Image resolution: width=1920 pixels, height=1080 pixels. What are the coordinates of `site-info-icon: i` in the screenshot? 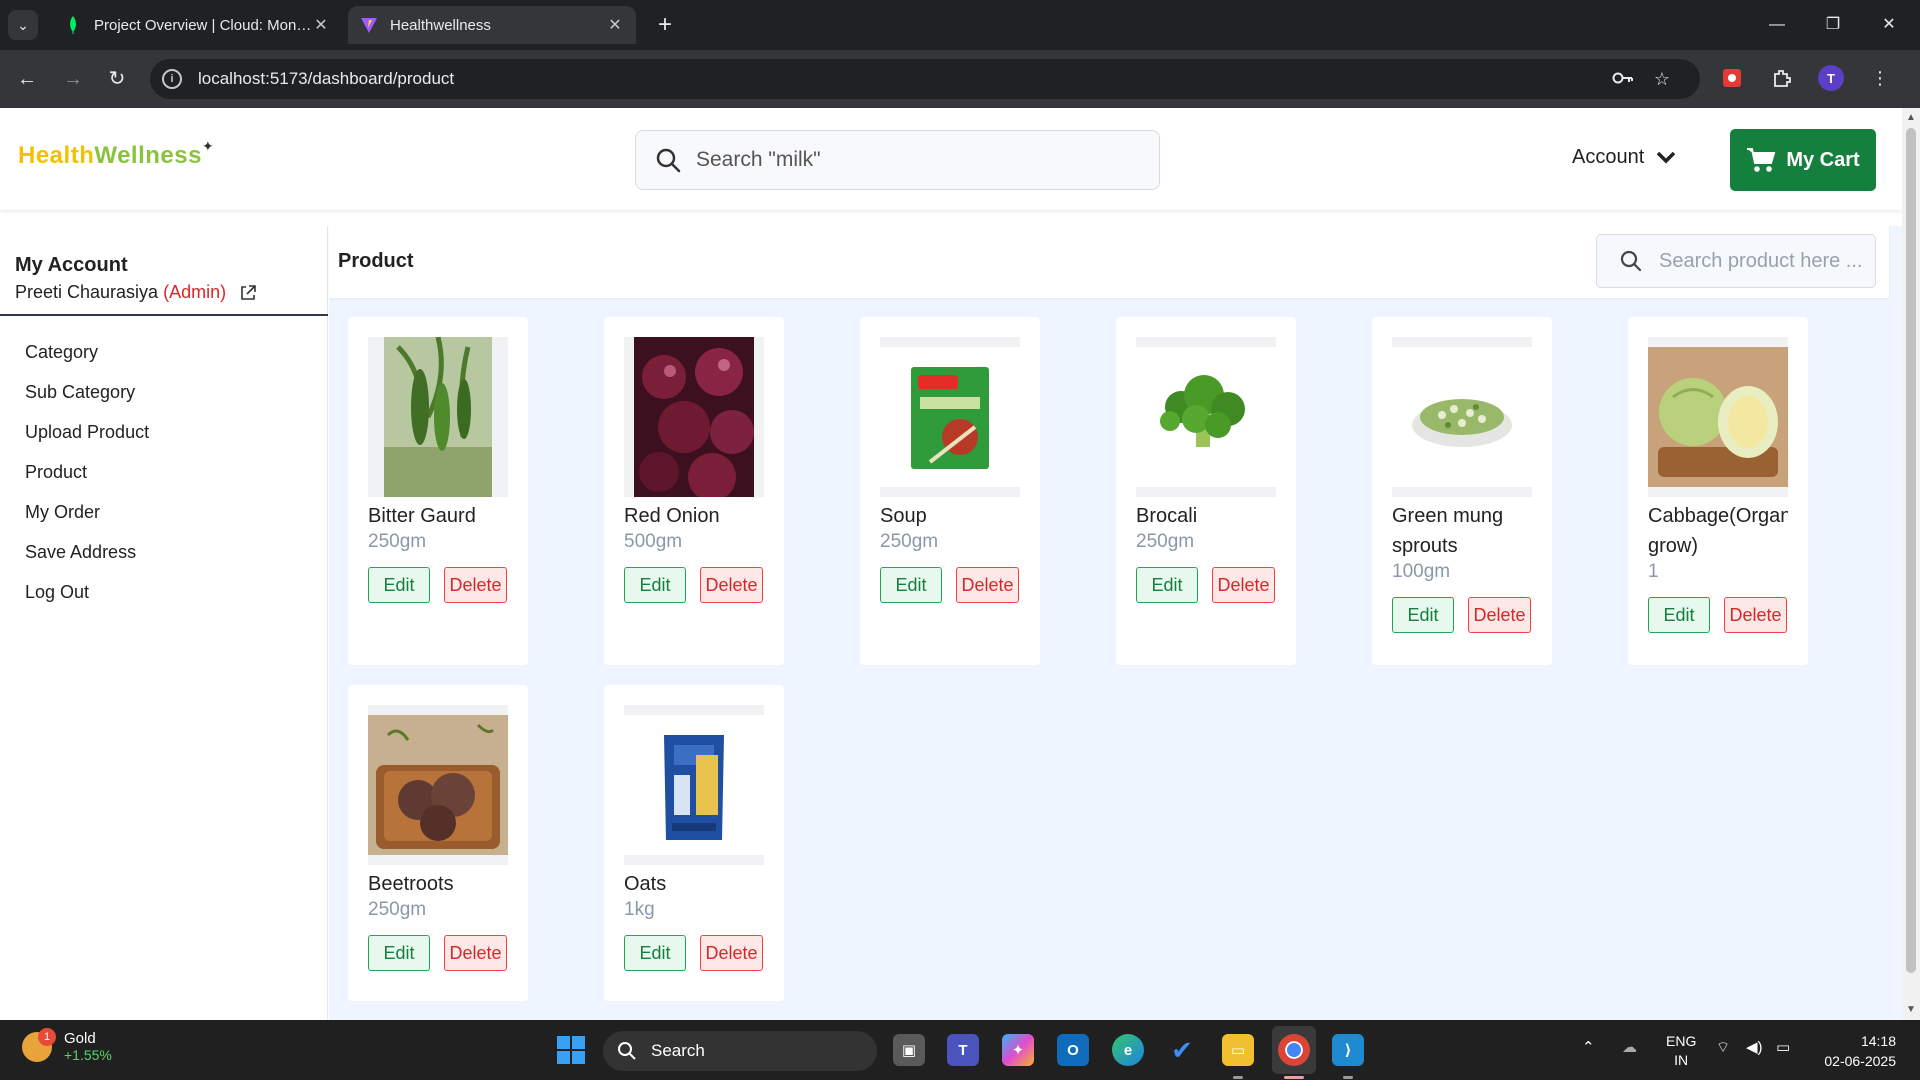 It's located at (172, 79).